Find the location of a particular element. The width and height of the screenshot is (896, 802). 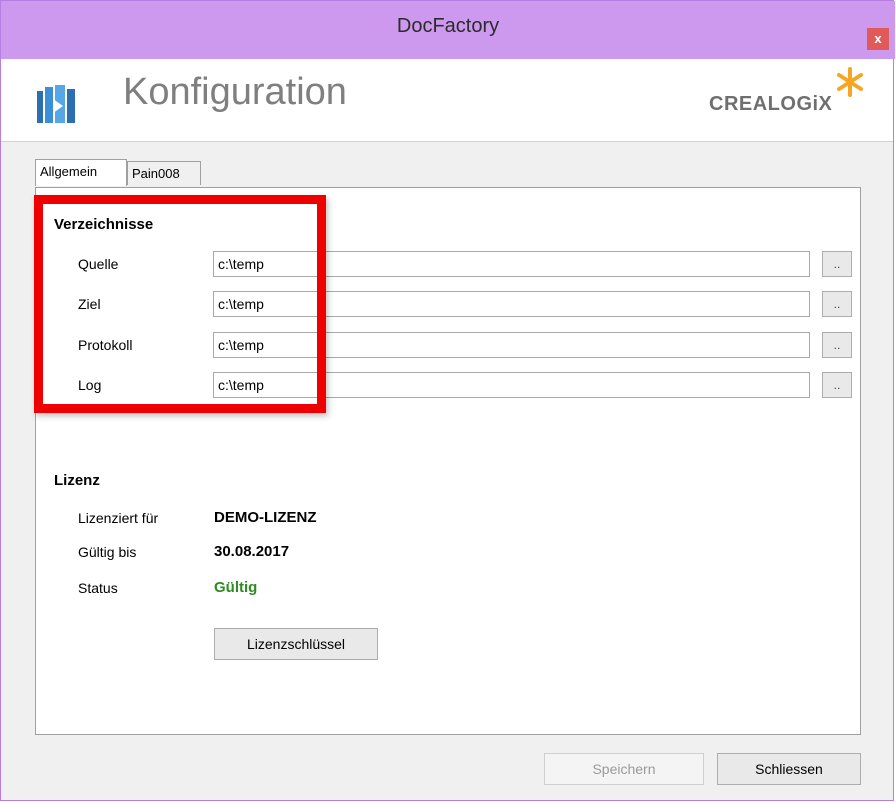

browse-log-button: .. is located at coordinates (837, 385).